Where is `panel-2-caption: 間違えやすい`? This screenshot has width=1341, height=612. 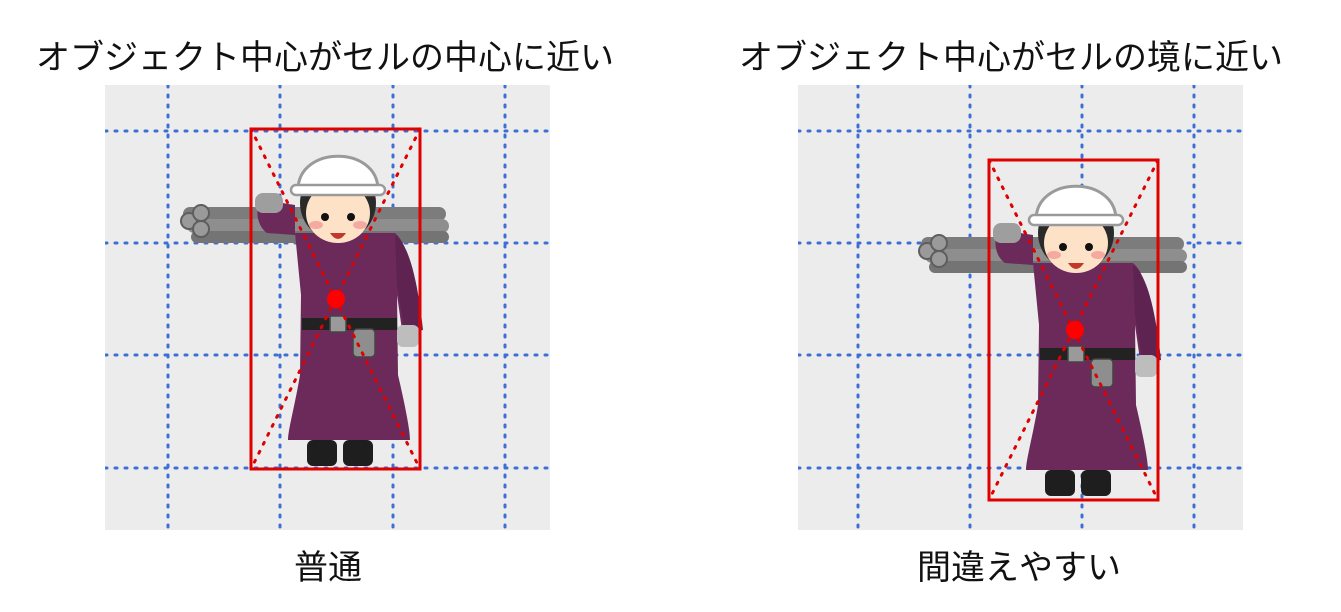
panel-2-caption: 間違えやすい is located at coordinates (1019, 568).